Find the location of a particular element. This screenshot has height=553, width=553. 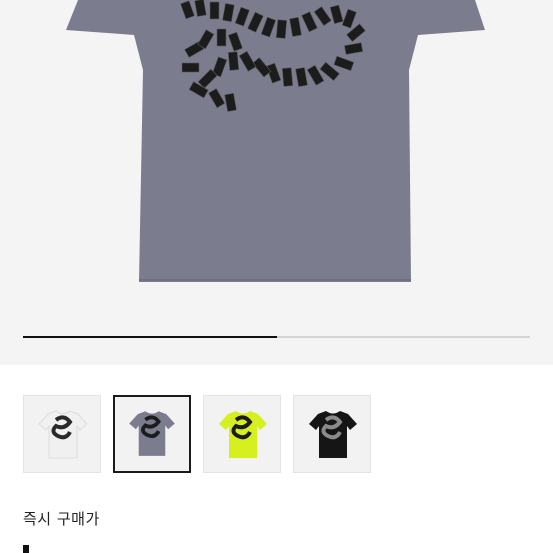

gray-tshirt-thumbnail is located at coordinates (152, 434).